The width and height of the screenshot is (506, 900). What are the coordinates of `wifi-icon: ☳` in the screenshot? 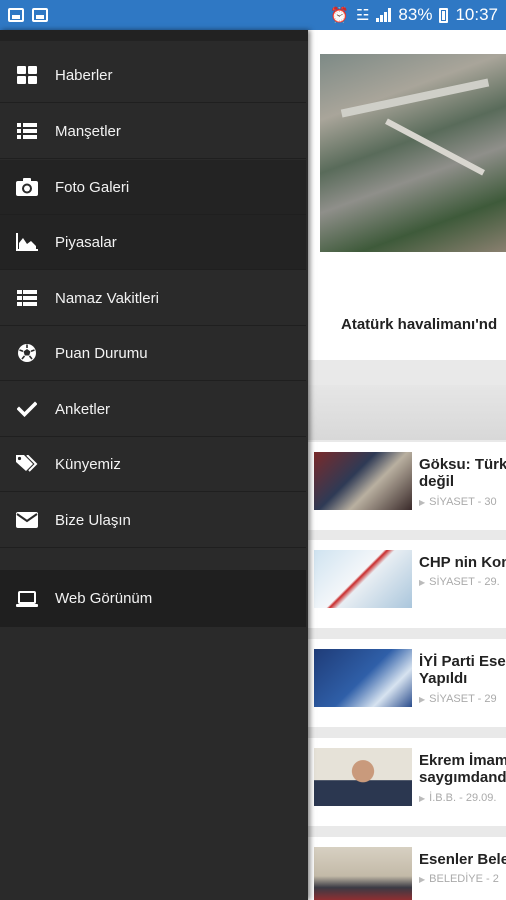 It's located at (362, 15).